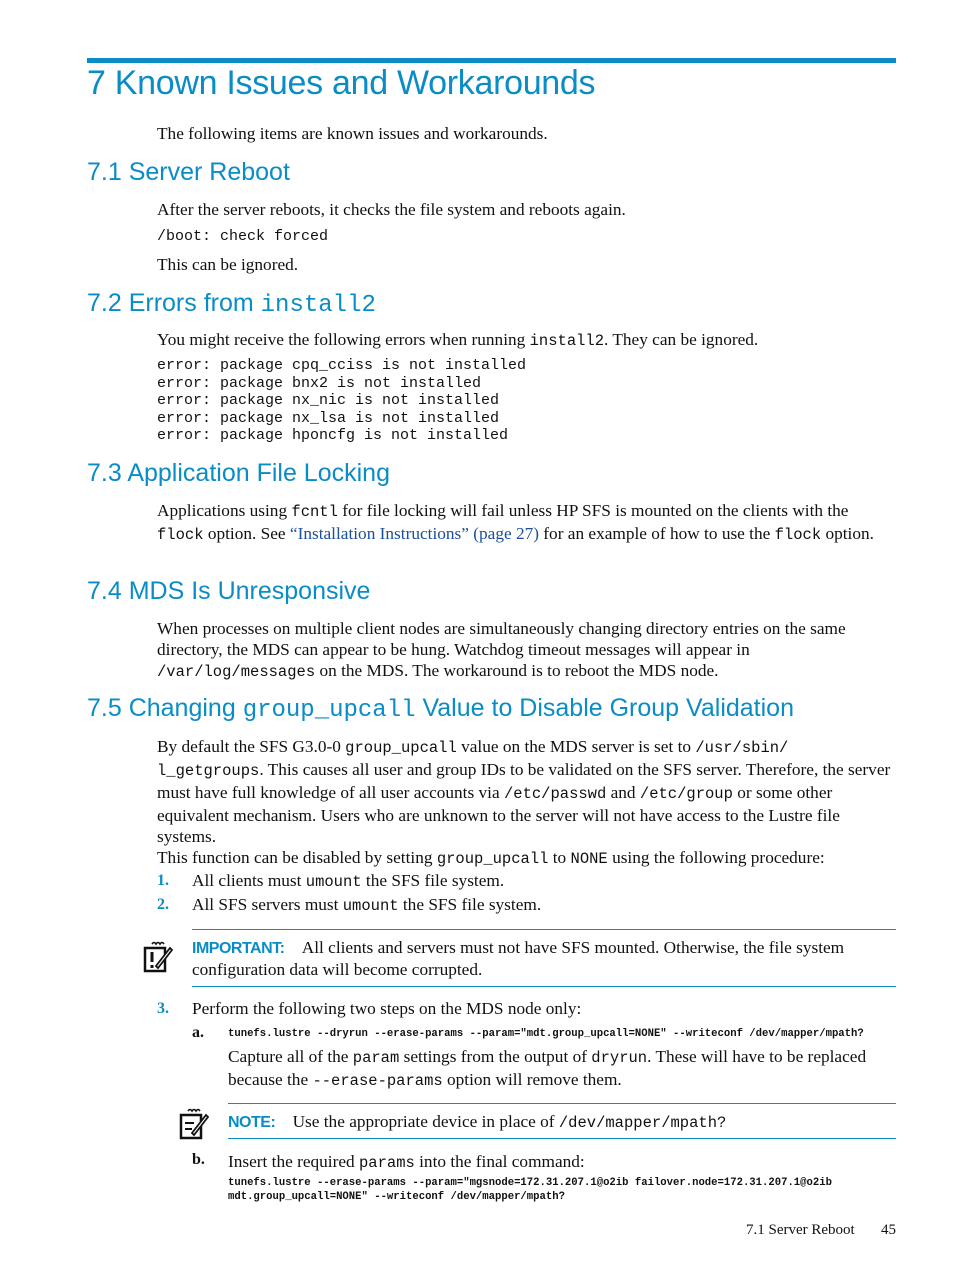 Image resolution: width=954 pixels, height=1271 pixels. What do you see at coordinates (544, 929) in the screenshot?
I see `important-top-rule` at bounding box center [544, 929].